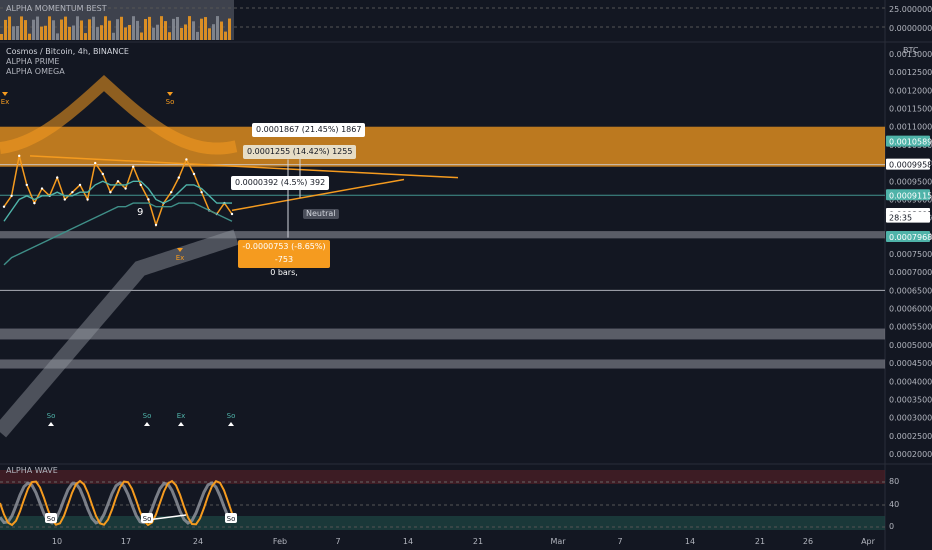 The height and width of the screenshot is (550, 932). Describe the element at coordinates (900, 218) in the screenshot. I see `price-label: 28:35` at that location.